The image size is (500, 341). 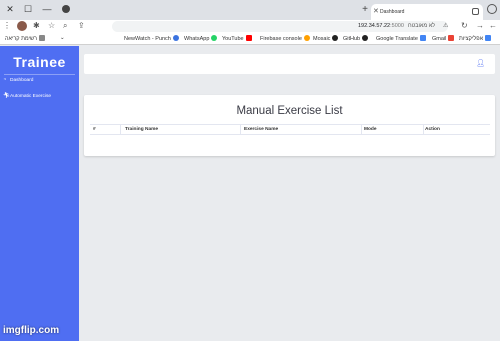 I want to click on bookmark-star-icon: ☆, so click(x=51, y=25).